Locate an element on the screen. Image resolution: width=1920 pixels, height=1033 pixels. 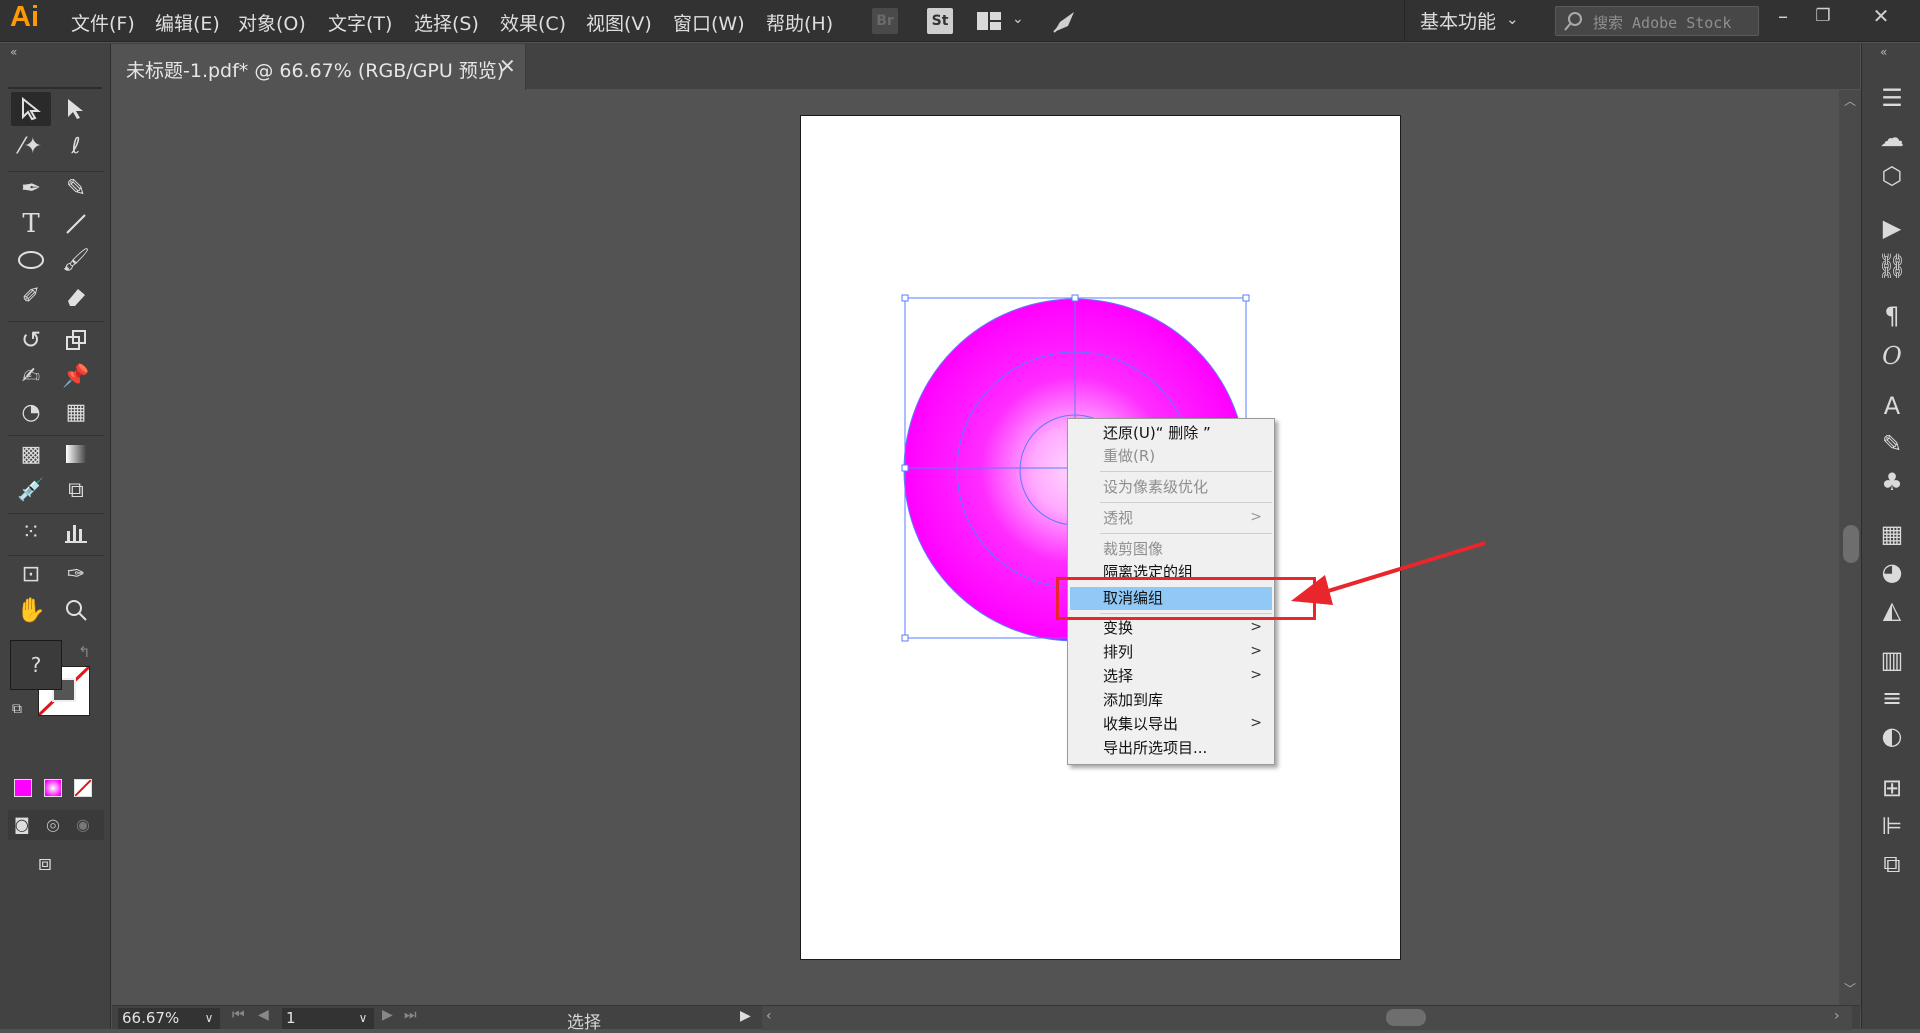
vertical-scrollbar: ︿ ﹀ is located at coordinates (1850, 550).